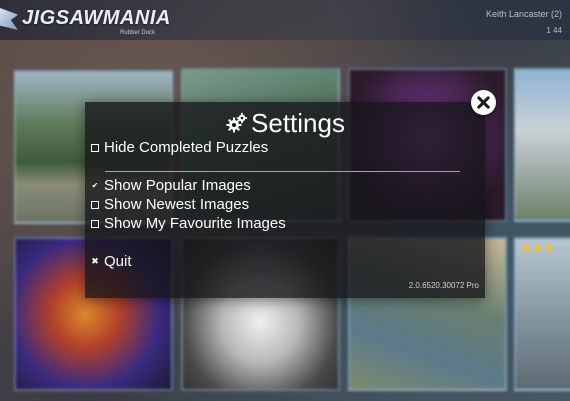  I want to click on option-show-popular: ✔ Show Popular Images, so click(171, 185).